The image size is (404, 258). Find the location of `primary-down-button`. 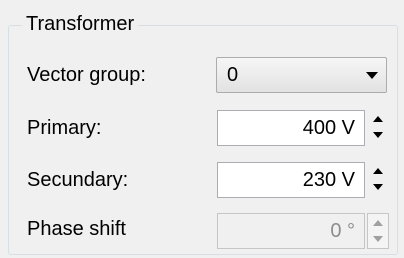

primary-down-button is located at coordinates (378, 137).